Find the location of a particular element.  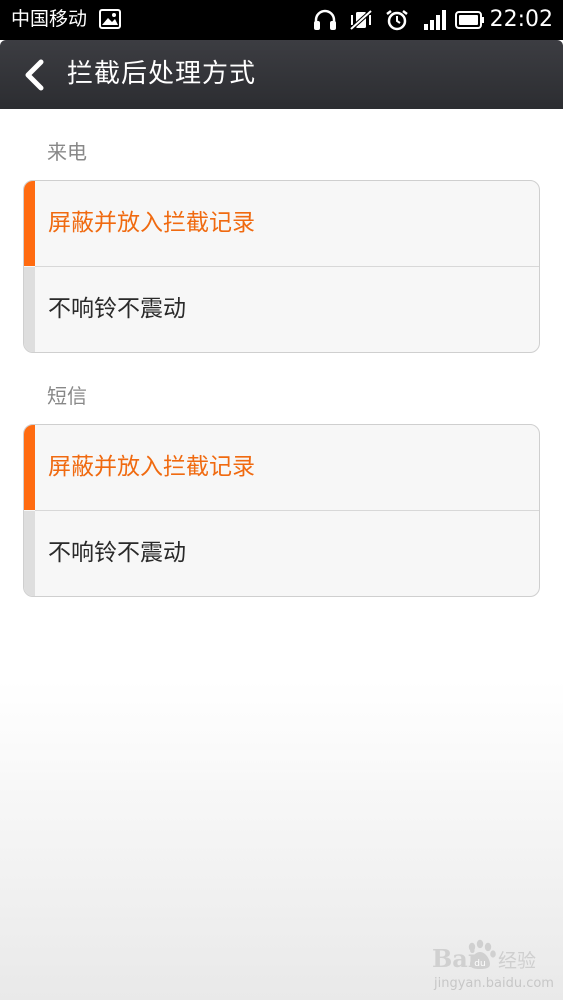

sms-option-silent: 不响铃不震动 is located at coordinates (281, 553).